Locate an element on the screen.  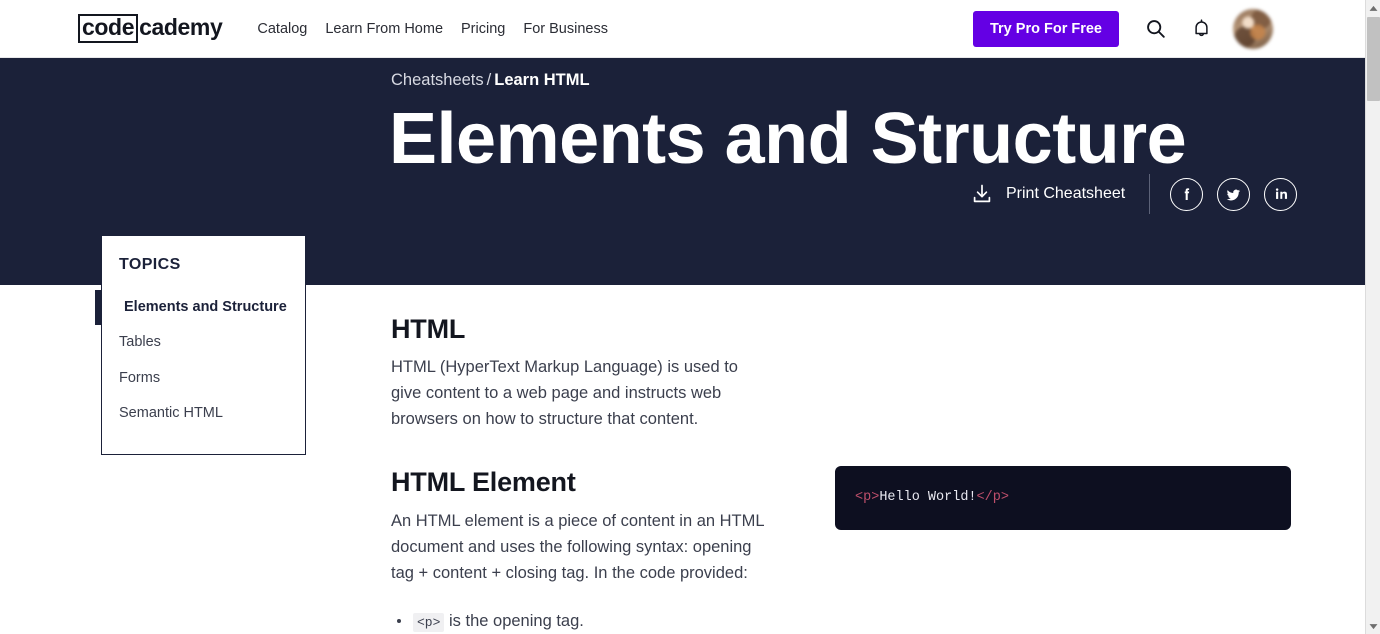
logo-rest-text: cademy is located at coordinates (181, 27).